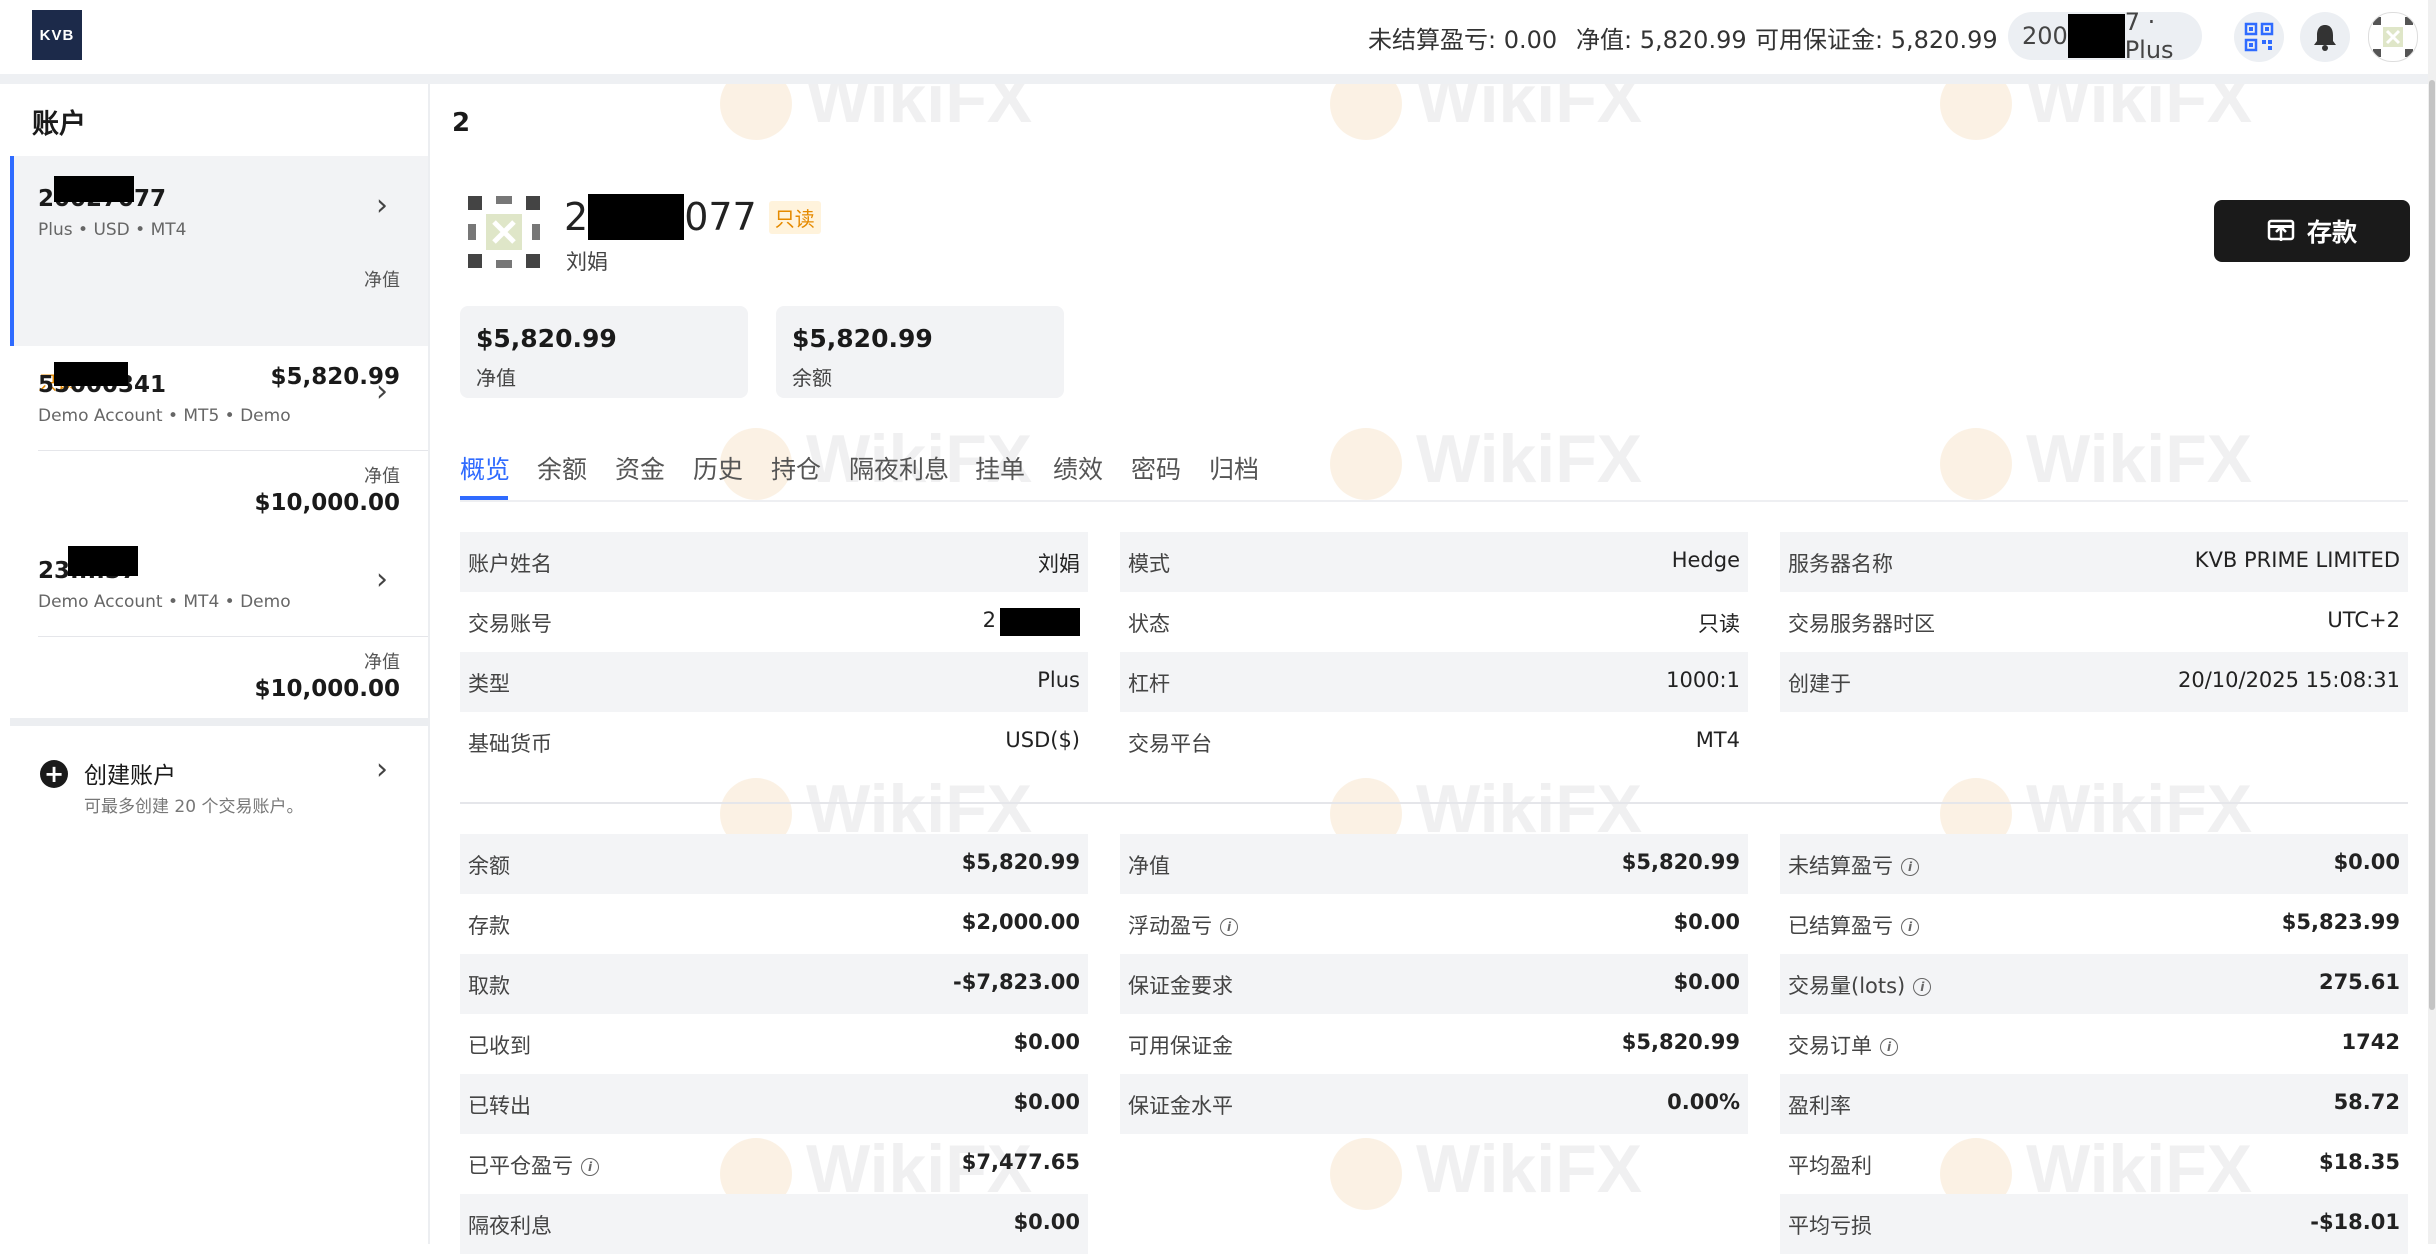 This screenshot has width=2436, height=1254. I want to click on info-key: 状态, so click(1149, 624).